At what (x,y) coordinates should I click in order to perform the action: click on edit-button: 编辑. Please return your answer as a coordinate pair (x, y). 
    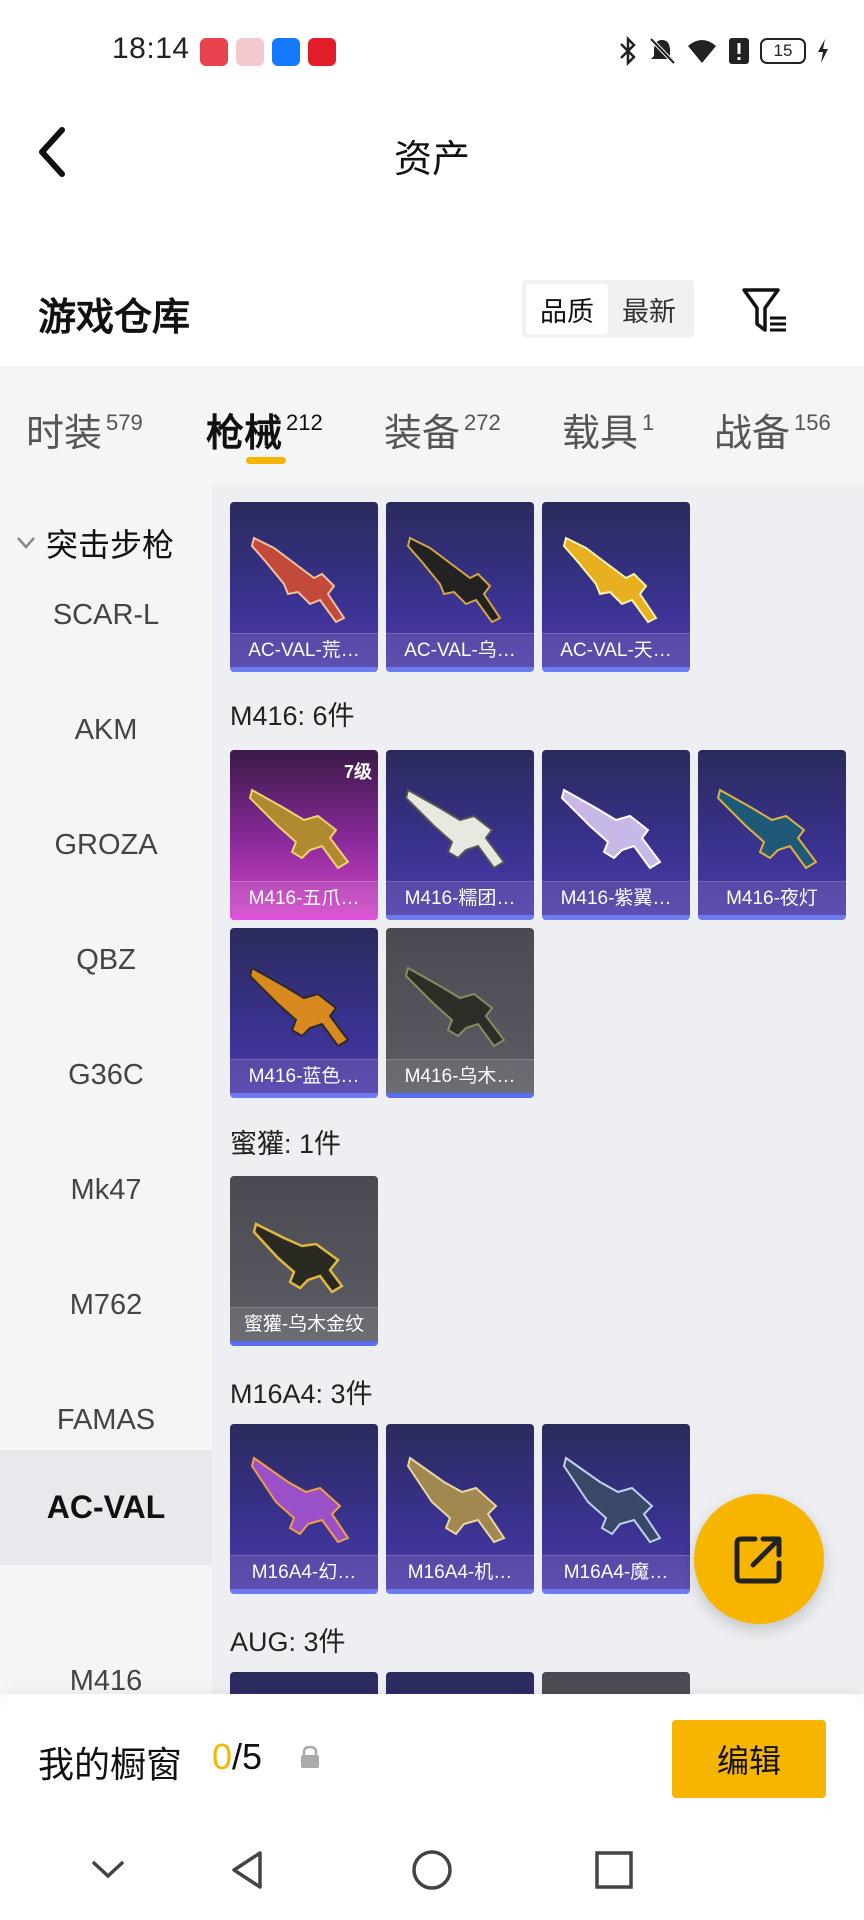
    Looking at the image, I should click on (749, 1759).